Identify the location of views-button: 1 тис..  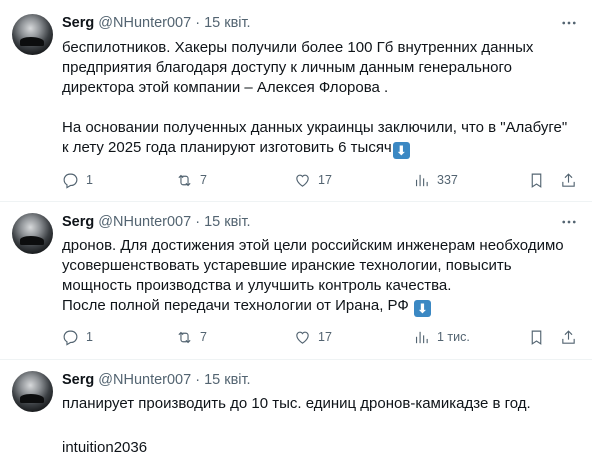
(441, 337).